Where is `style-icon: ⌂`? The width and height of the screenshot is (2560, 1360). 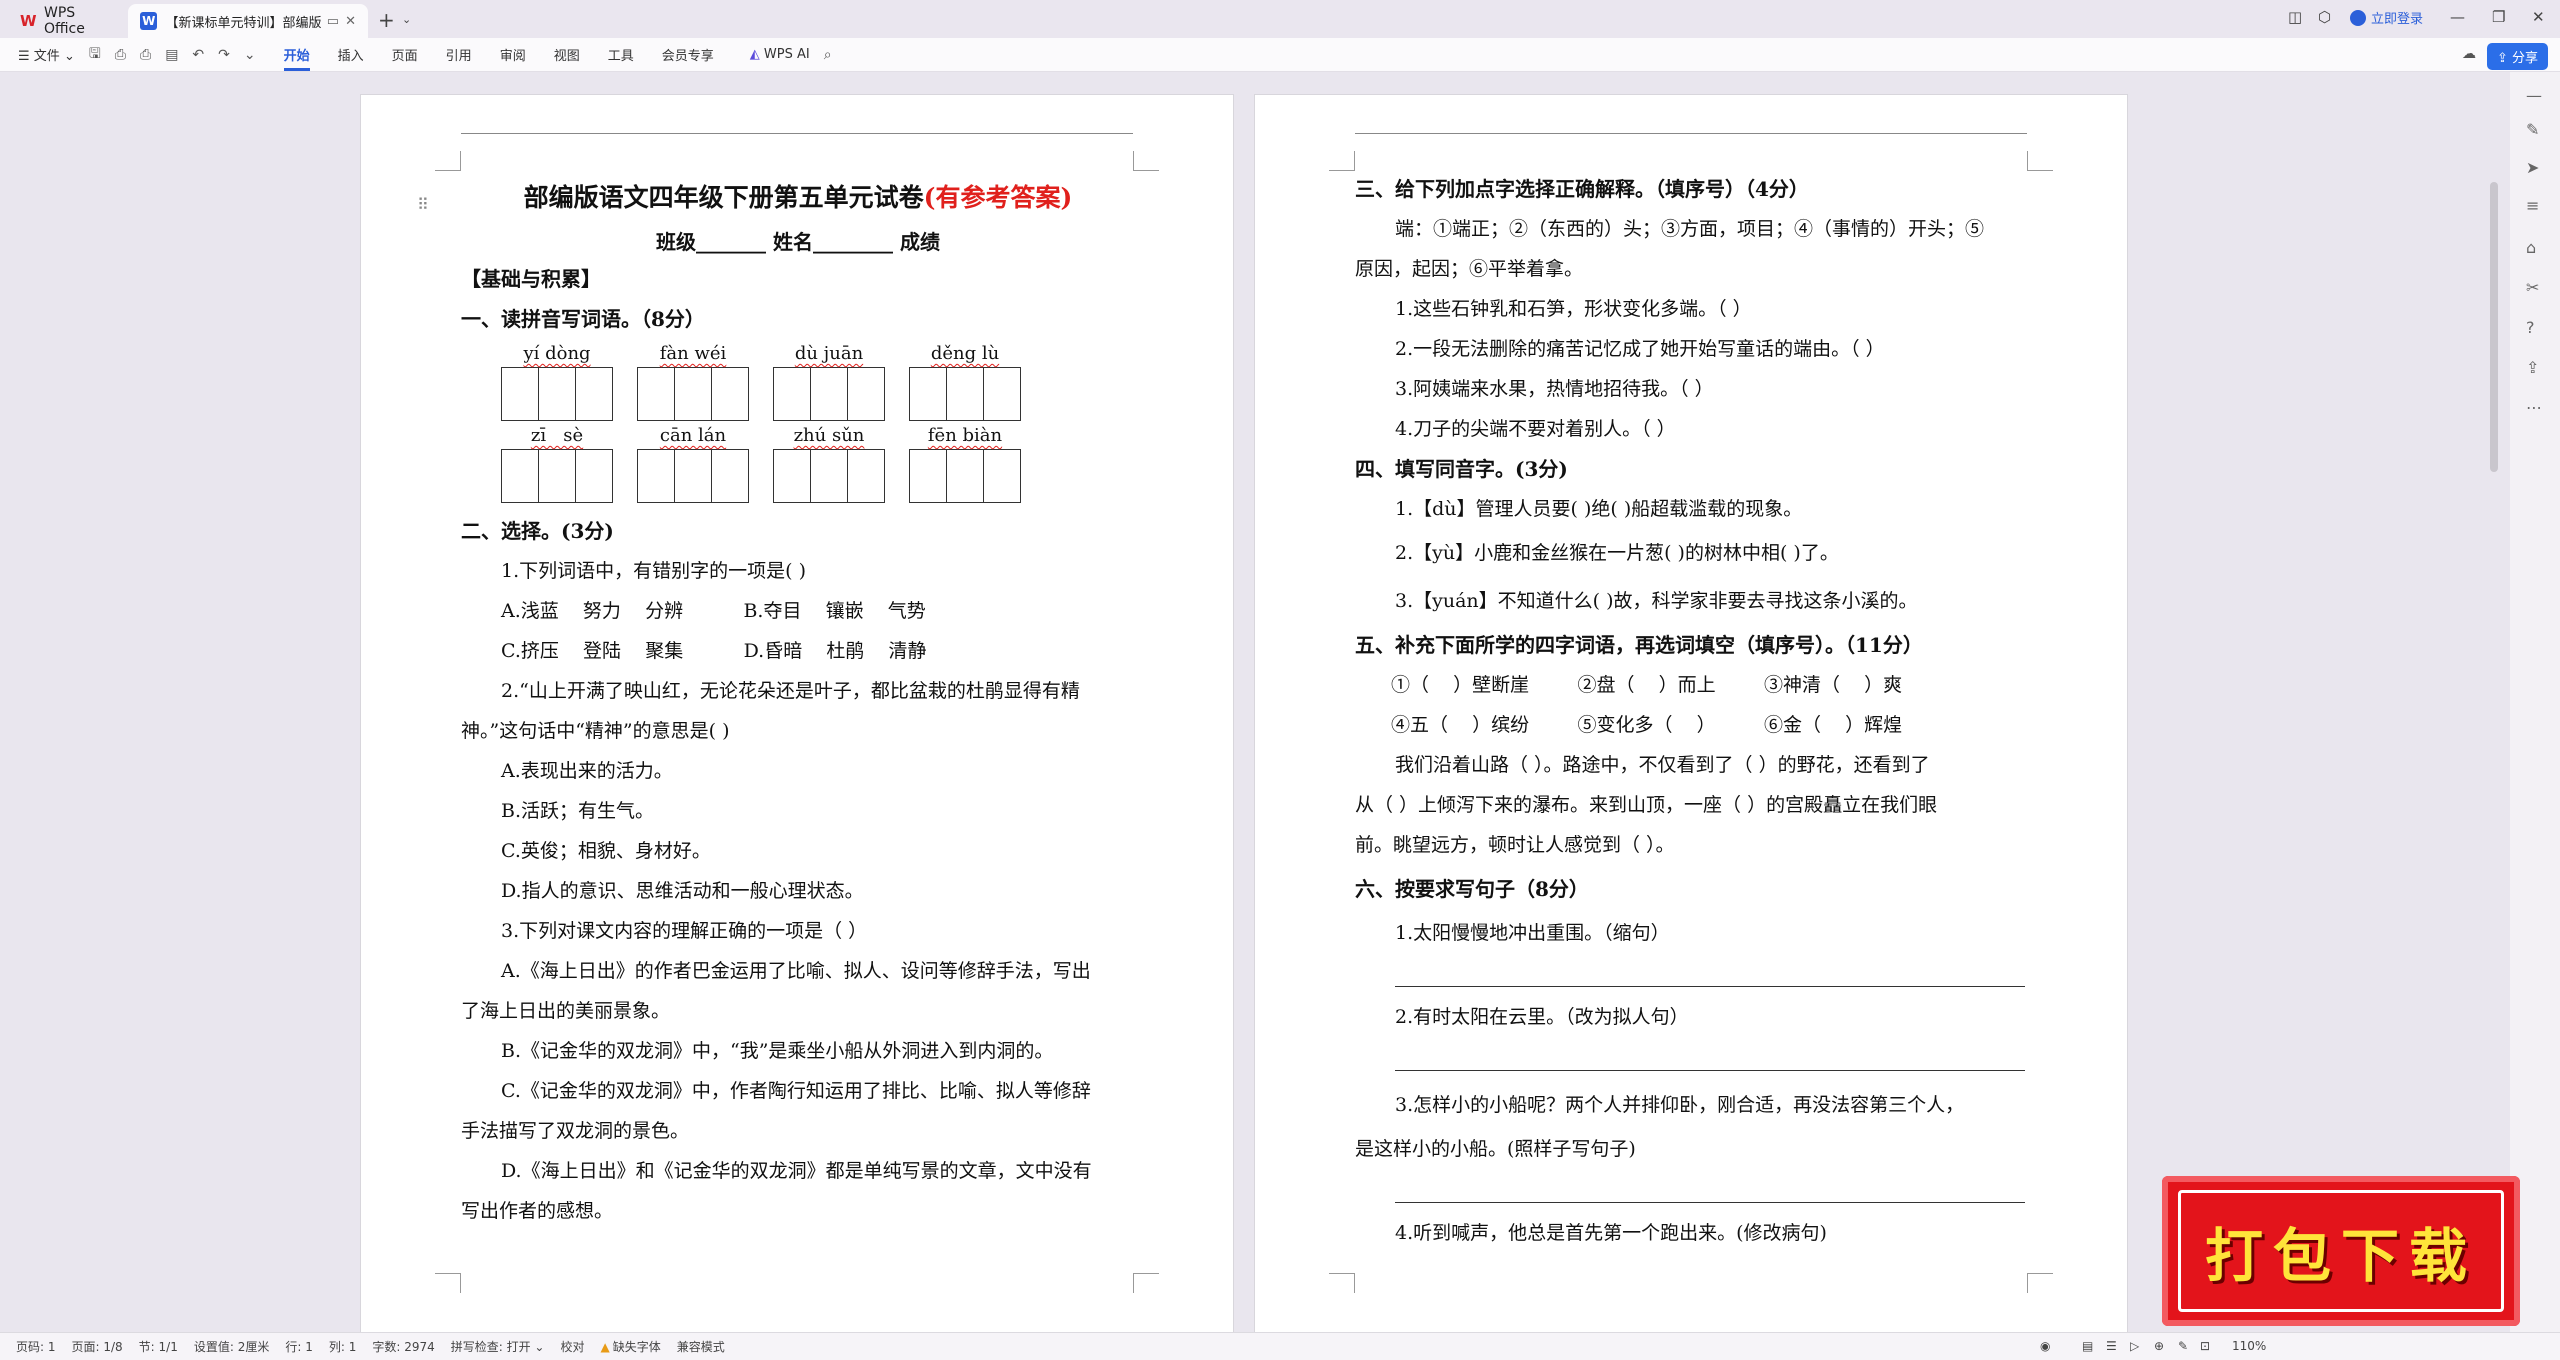 style-icon: ⌂ is located at coordinates (2531, 247).